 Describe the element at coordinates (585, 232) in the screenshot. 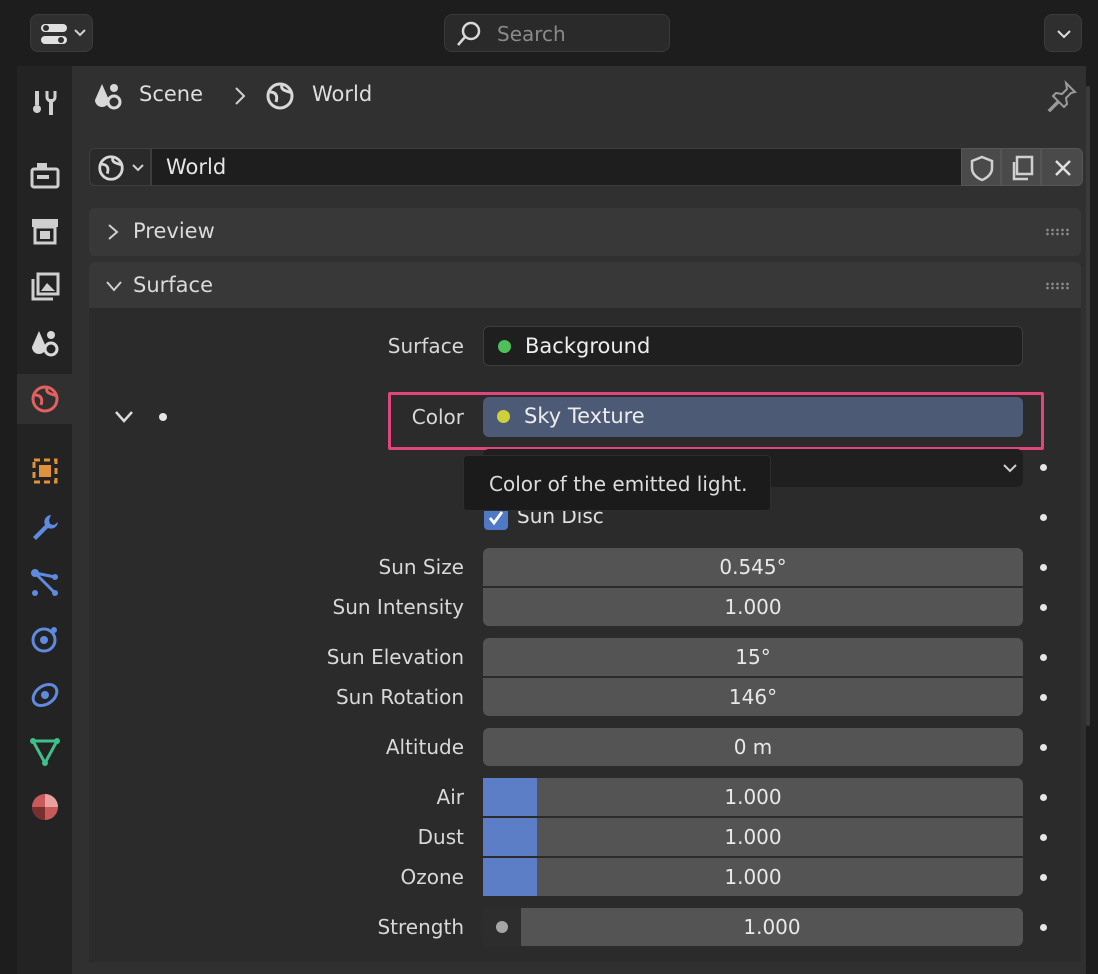

I see `preview-panel-header: Preview` at that location.